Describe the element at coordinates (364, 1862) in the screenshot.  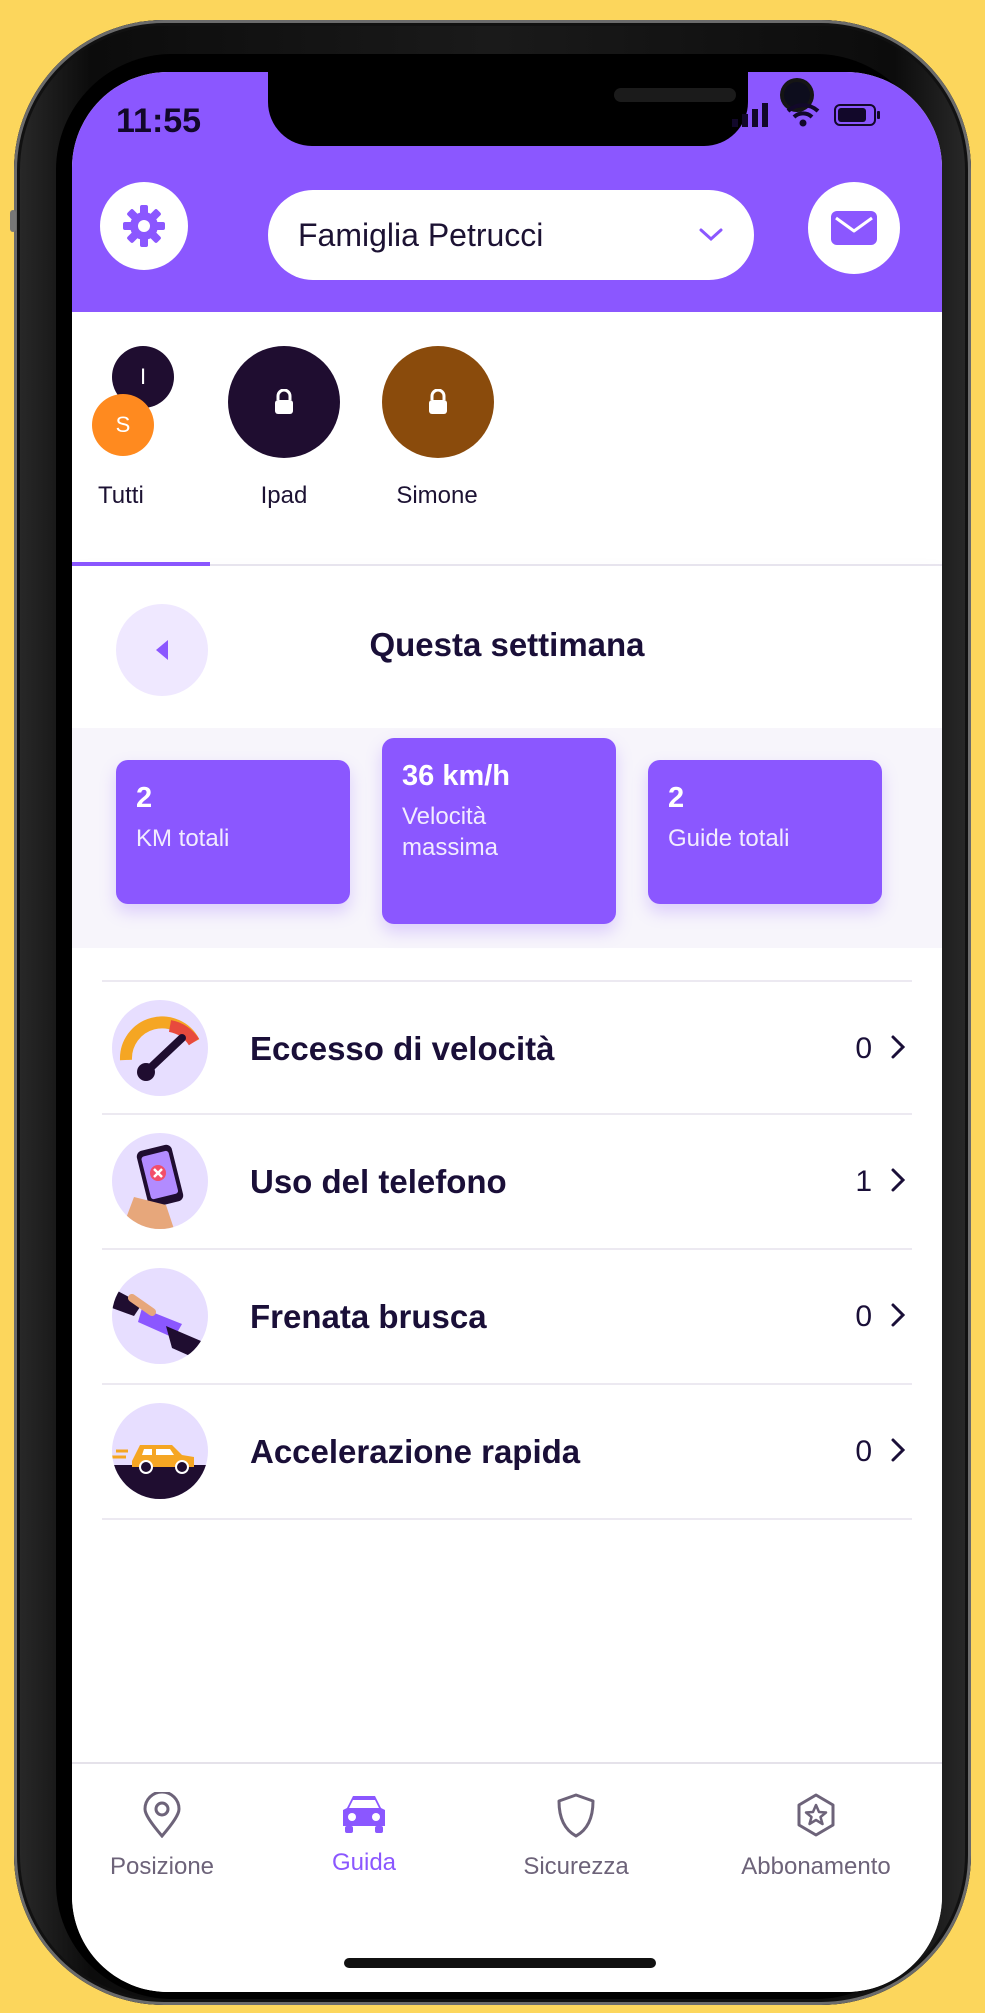
I see `nav-label: Guida` at that location.